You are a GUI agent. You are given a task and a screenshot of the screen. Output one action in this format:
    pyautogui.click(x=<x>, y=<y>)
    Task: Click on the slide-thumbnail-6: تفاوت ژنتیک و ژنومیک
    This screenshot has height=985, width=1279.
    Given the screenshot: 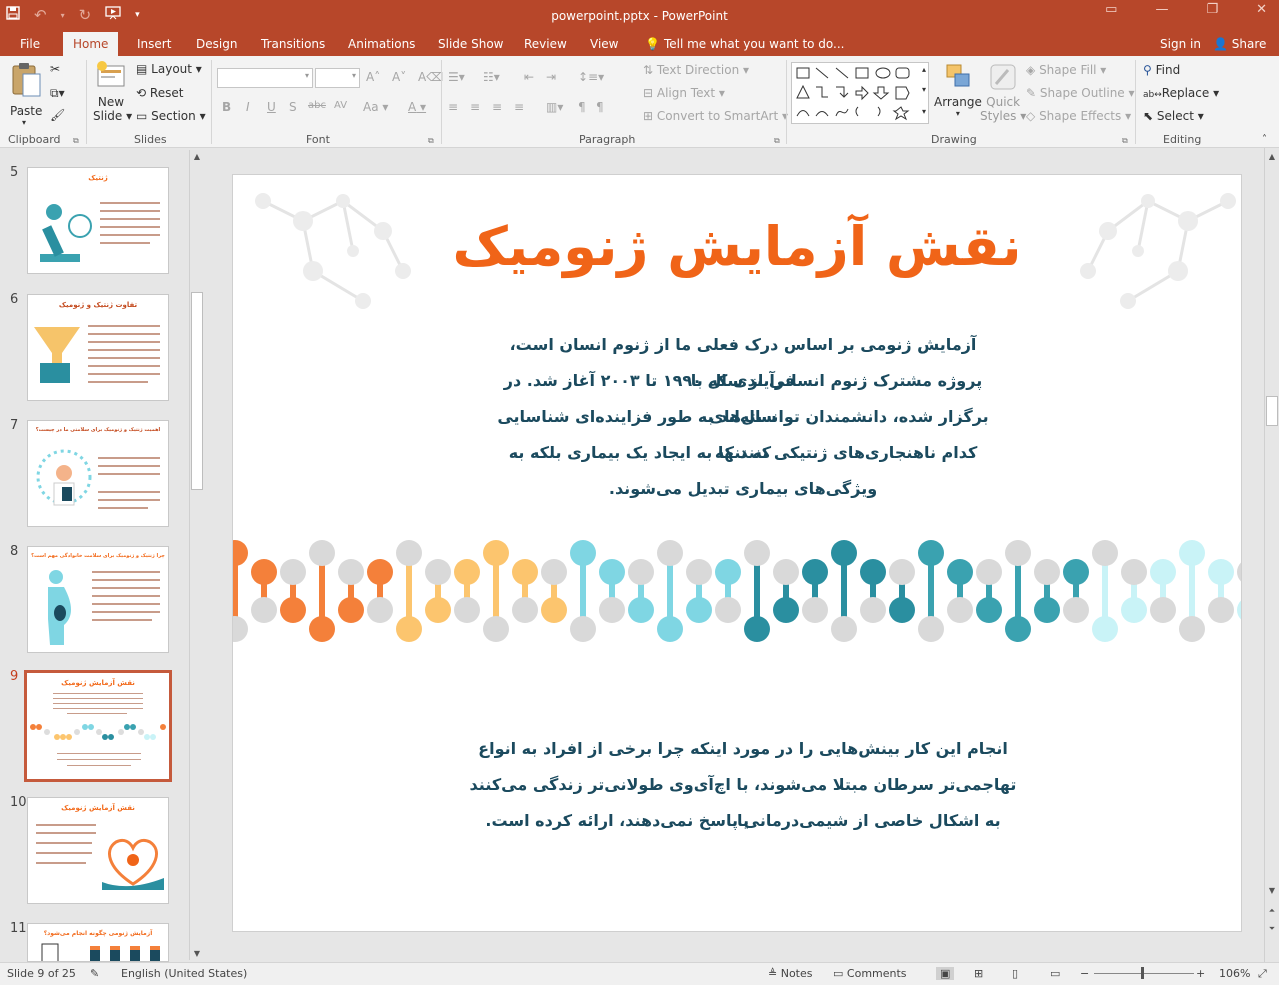 What is the action you would take?
    pyautogui.click(x=98, y=347)
    